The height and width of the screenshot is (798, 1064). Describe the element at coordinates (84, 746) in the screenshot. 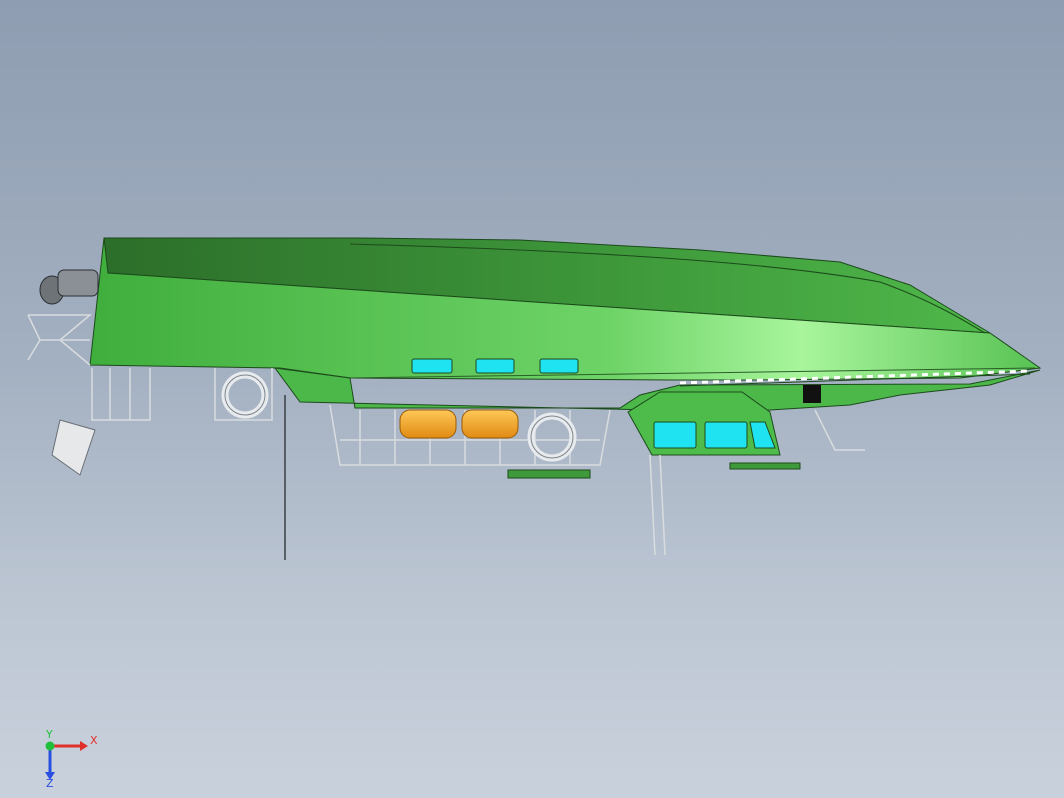

I see `x-axis-head` at that location.